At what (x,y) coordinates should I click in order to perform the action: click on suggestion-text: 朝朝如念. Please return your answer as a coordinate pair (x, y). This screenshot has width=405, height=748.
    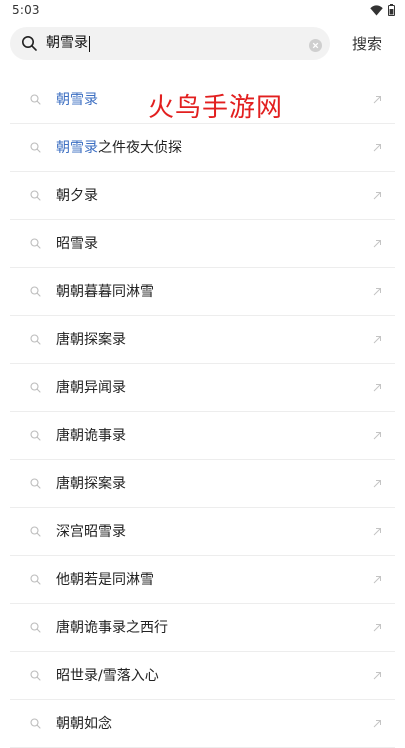
    Looking at the image, I should click on (84, 724).